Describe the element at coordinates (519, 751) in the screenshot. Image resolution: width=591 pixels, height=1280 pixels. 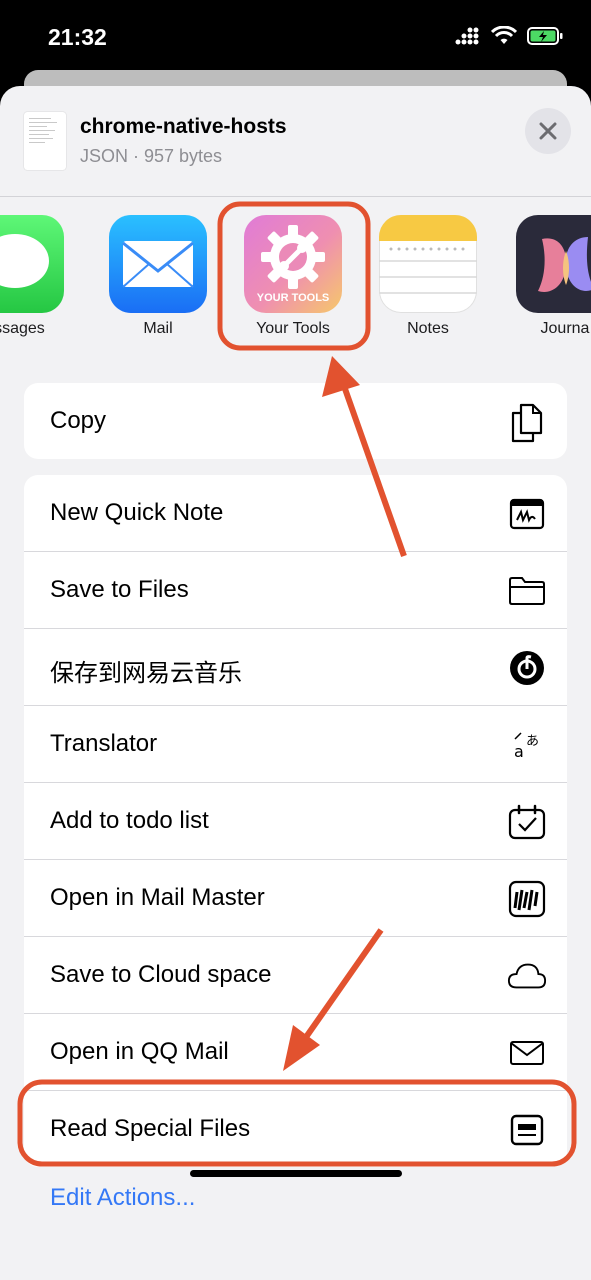
I see `svg-text: a` at that location.